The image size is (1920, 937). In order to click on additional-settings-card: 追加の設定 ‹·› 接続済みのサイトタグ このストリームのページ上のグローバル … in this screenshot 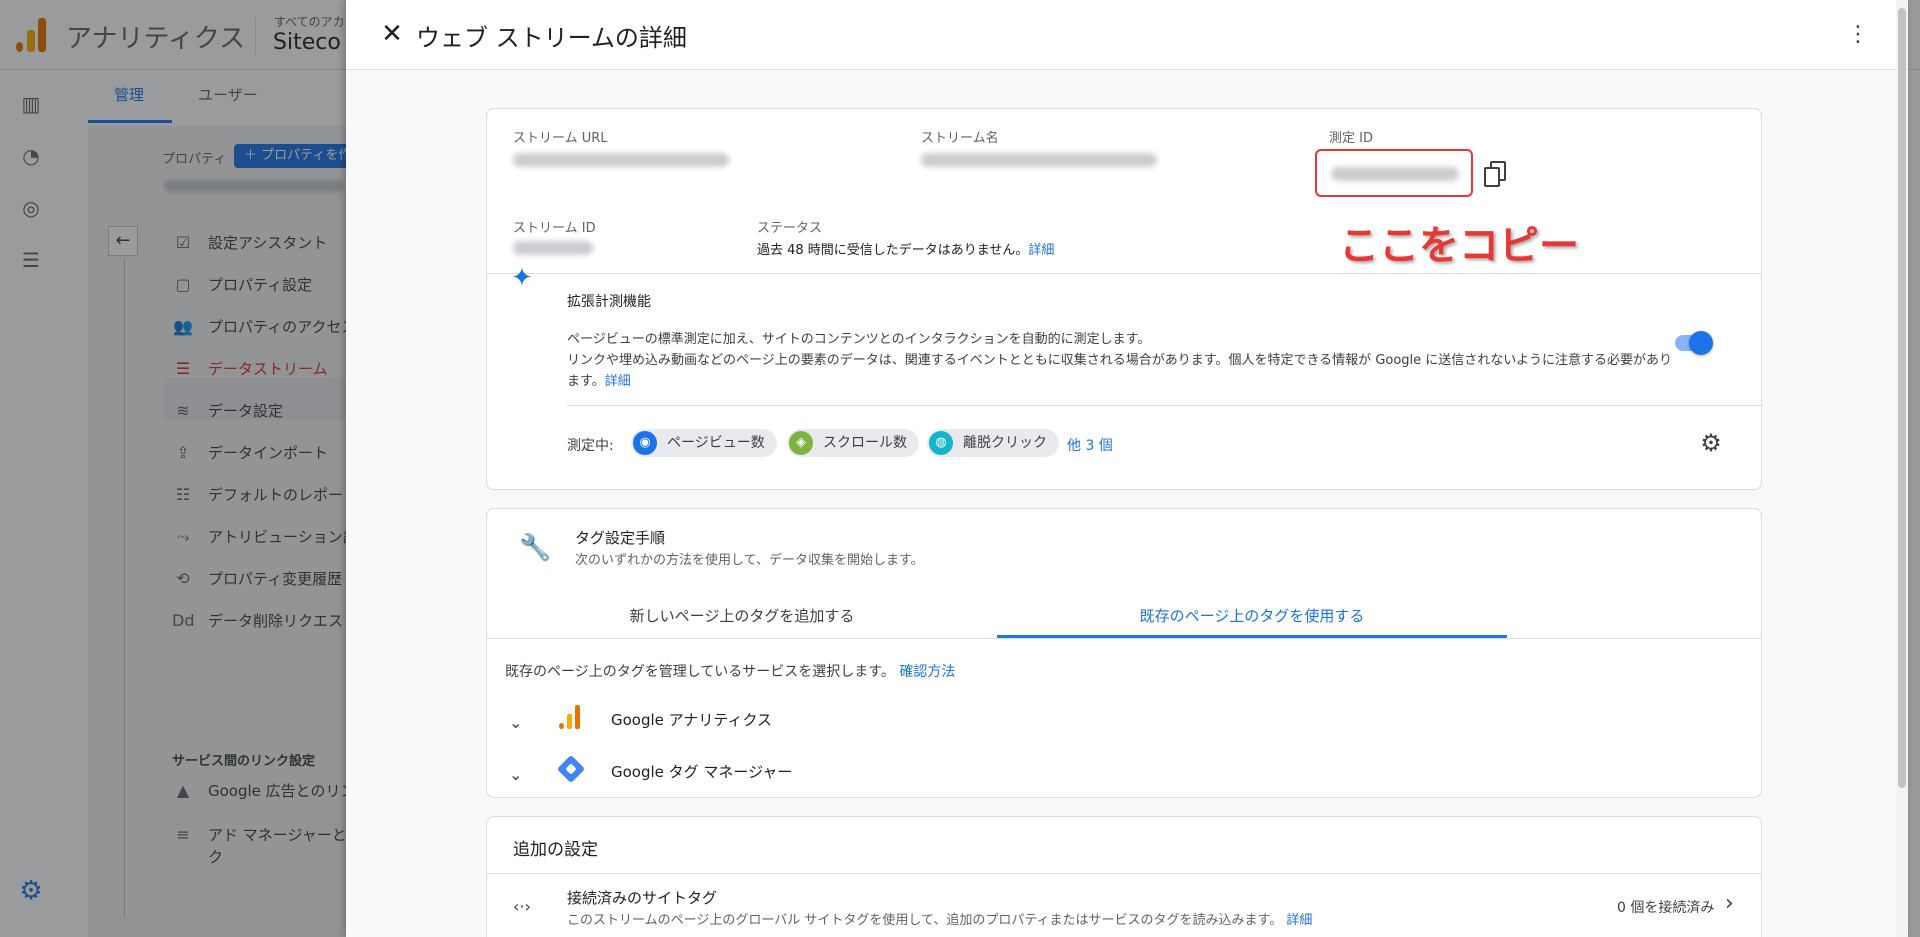, I will do `click(1124, 876)`.